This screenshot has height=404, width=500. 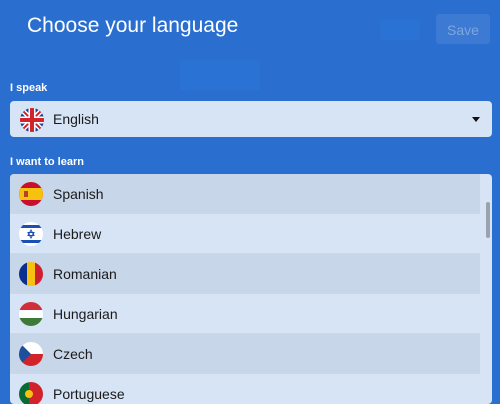 I want to click on selected-language-label: English, so click(x=76, y=119).